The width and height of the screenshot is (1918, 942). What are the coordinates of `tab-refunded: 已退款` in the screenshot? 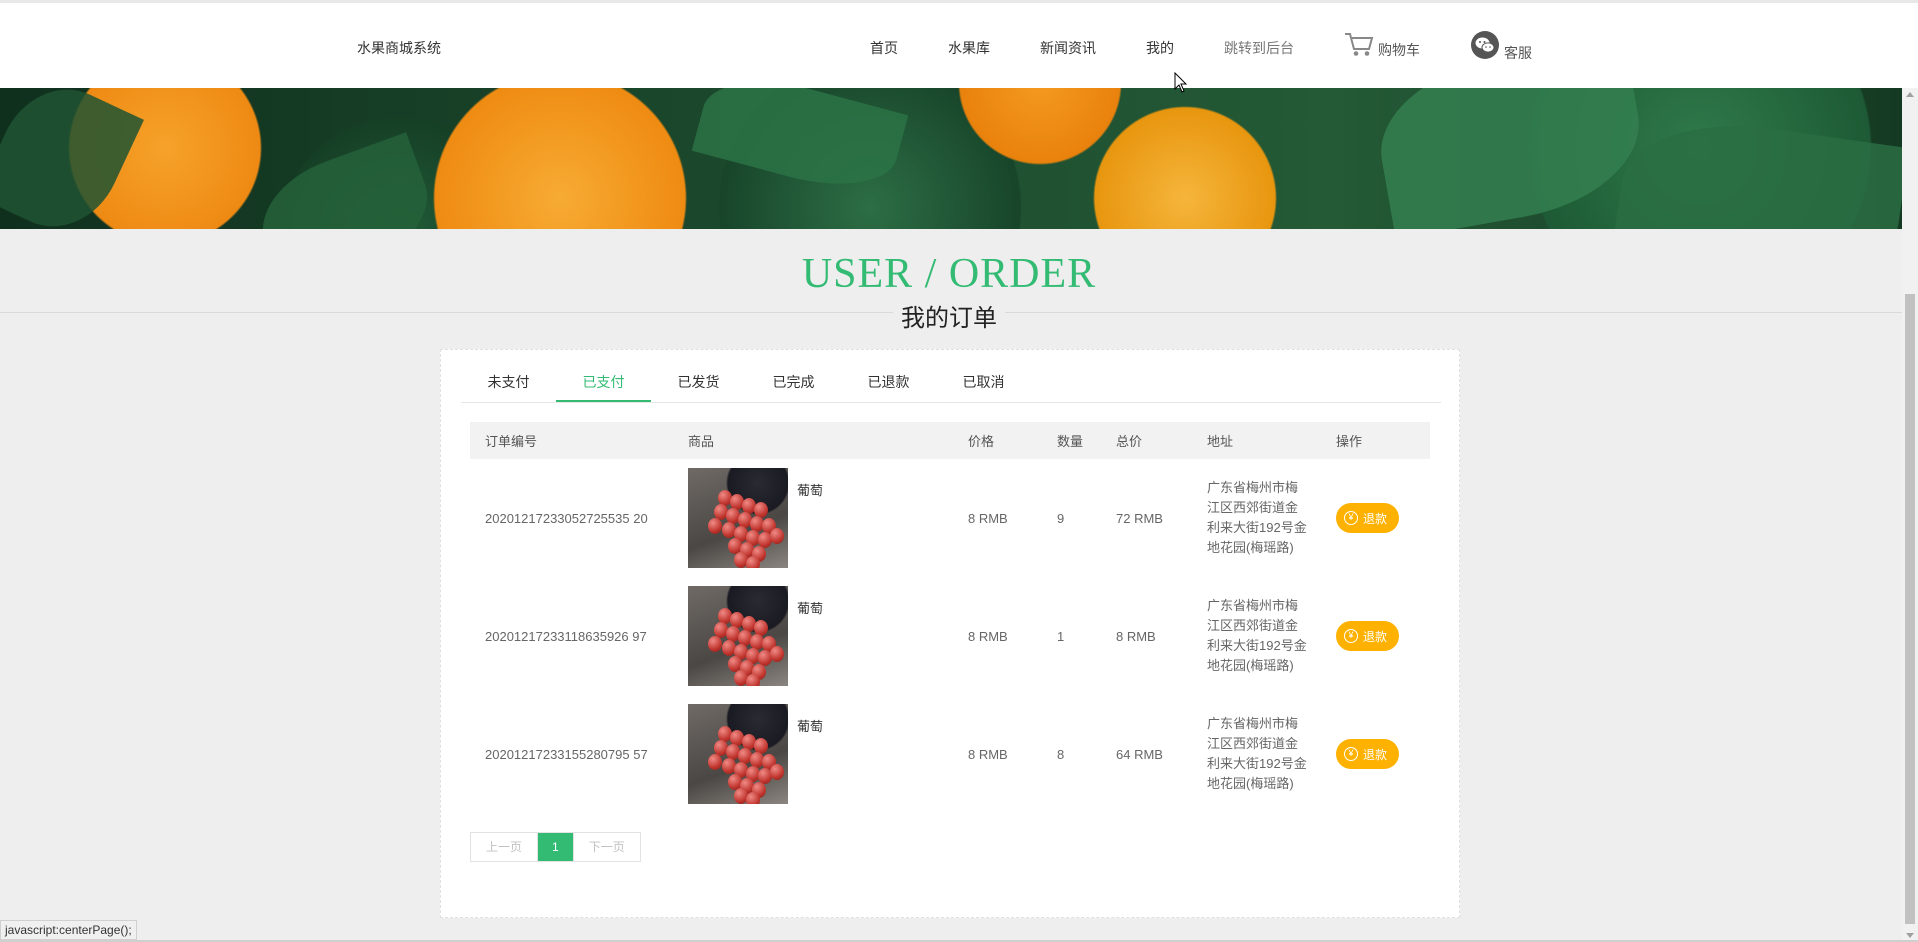 It's located at (888, 382).